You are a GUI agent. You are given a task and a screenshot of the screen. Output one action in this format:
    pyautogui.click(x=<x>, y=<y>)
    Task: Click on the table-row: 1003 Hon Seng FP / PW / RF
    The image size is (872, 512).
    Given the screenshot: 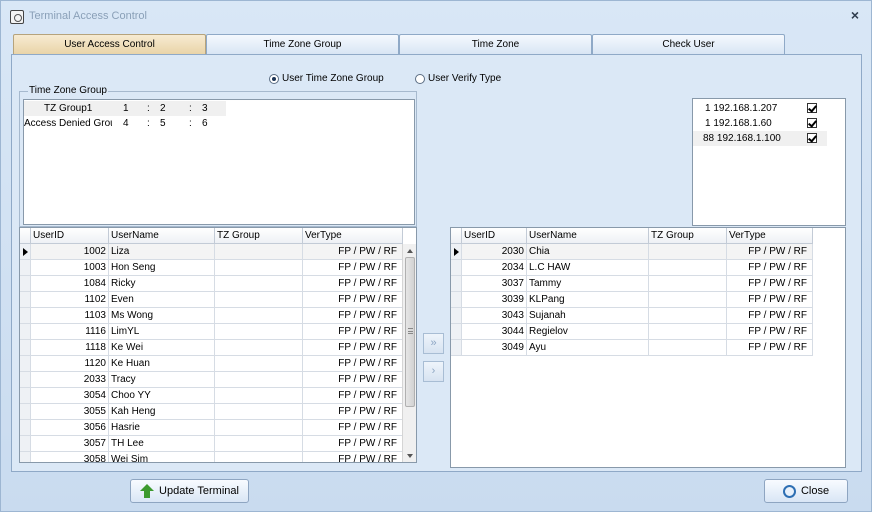 What is the action you would take?
    pyautogui.click(x=211, y=268)
    